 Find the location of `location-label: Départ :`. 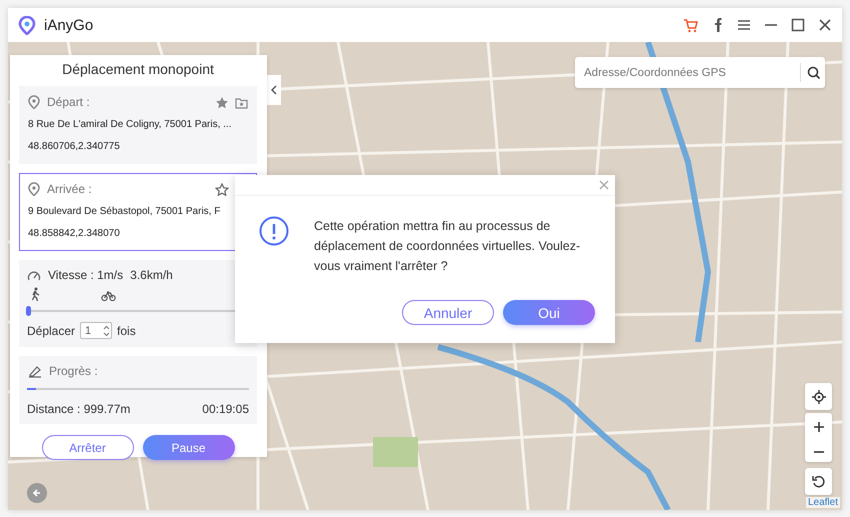

location-label: Départ : is located at coordinates (69, 102).